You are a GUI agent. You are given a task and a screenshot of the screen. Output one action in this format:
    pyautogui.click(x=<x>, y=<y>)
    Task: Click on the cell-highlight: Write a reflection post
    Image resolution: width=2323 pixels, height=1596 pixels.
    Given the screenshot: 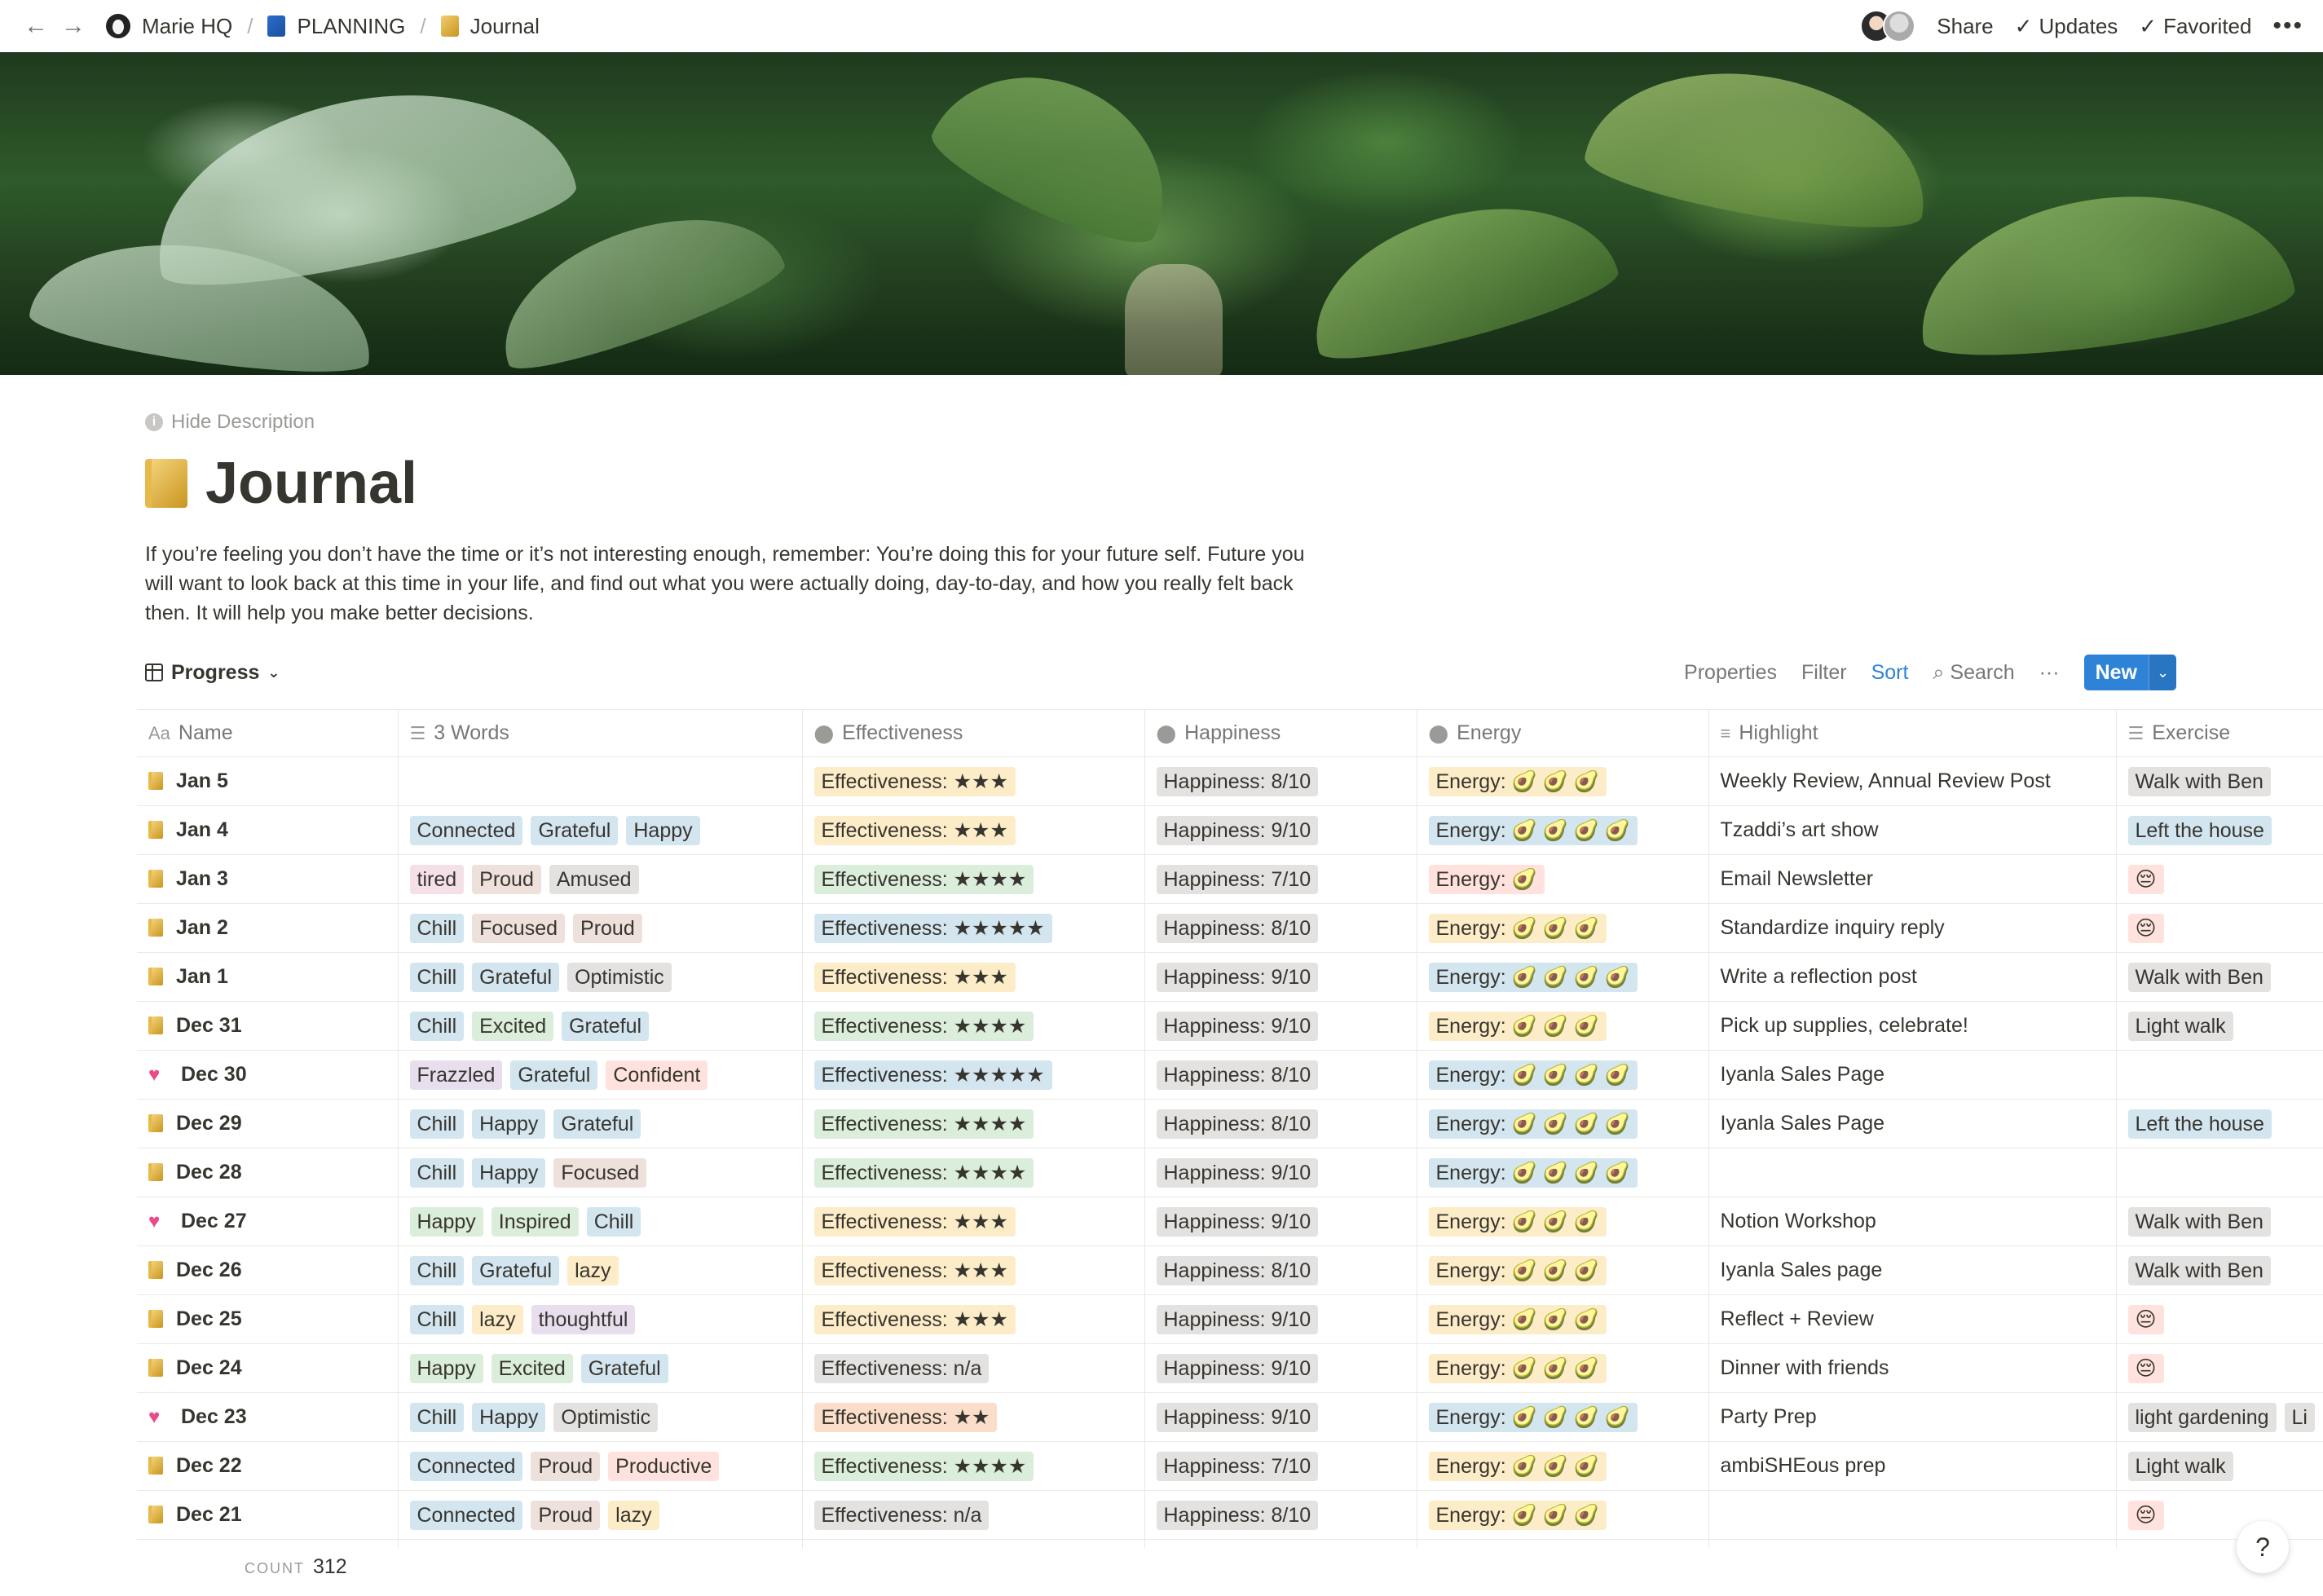 What is the action you would take?
    pyautogui.click(x=1912, y=977)
    